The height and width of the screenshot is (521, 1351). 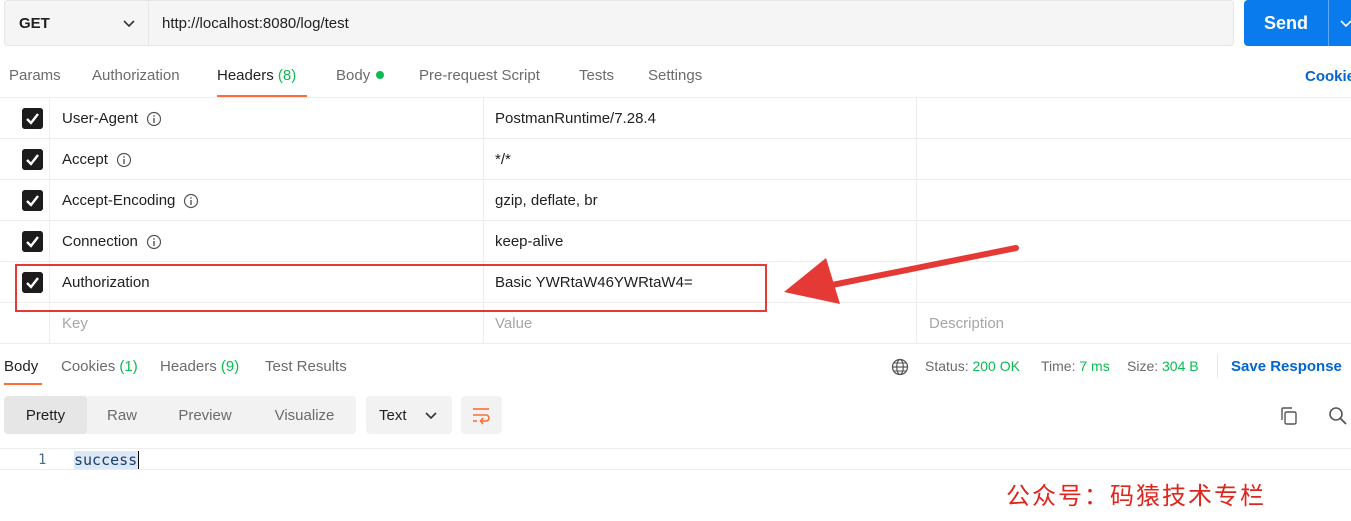 I want to click on resp-tab-body: Body, so click(x=21, y=366).